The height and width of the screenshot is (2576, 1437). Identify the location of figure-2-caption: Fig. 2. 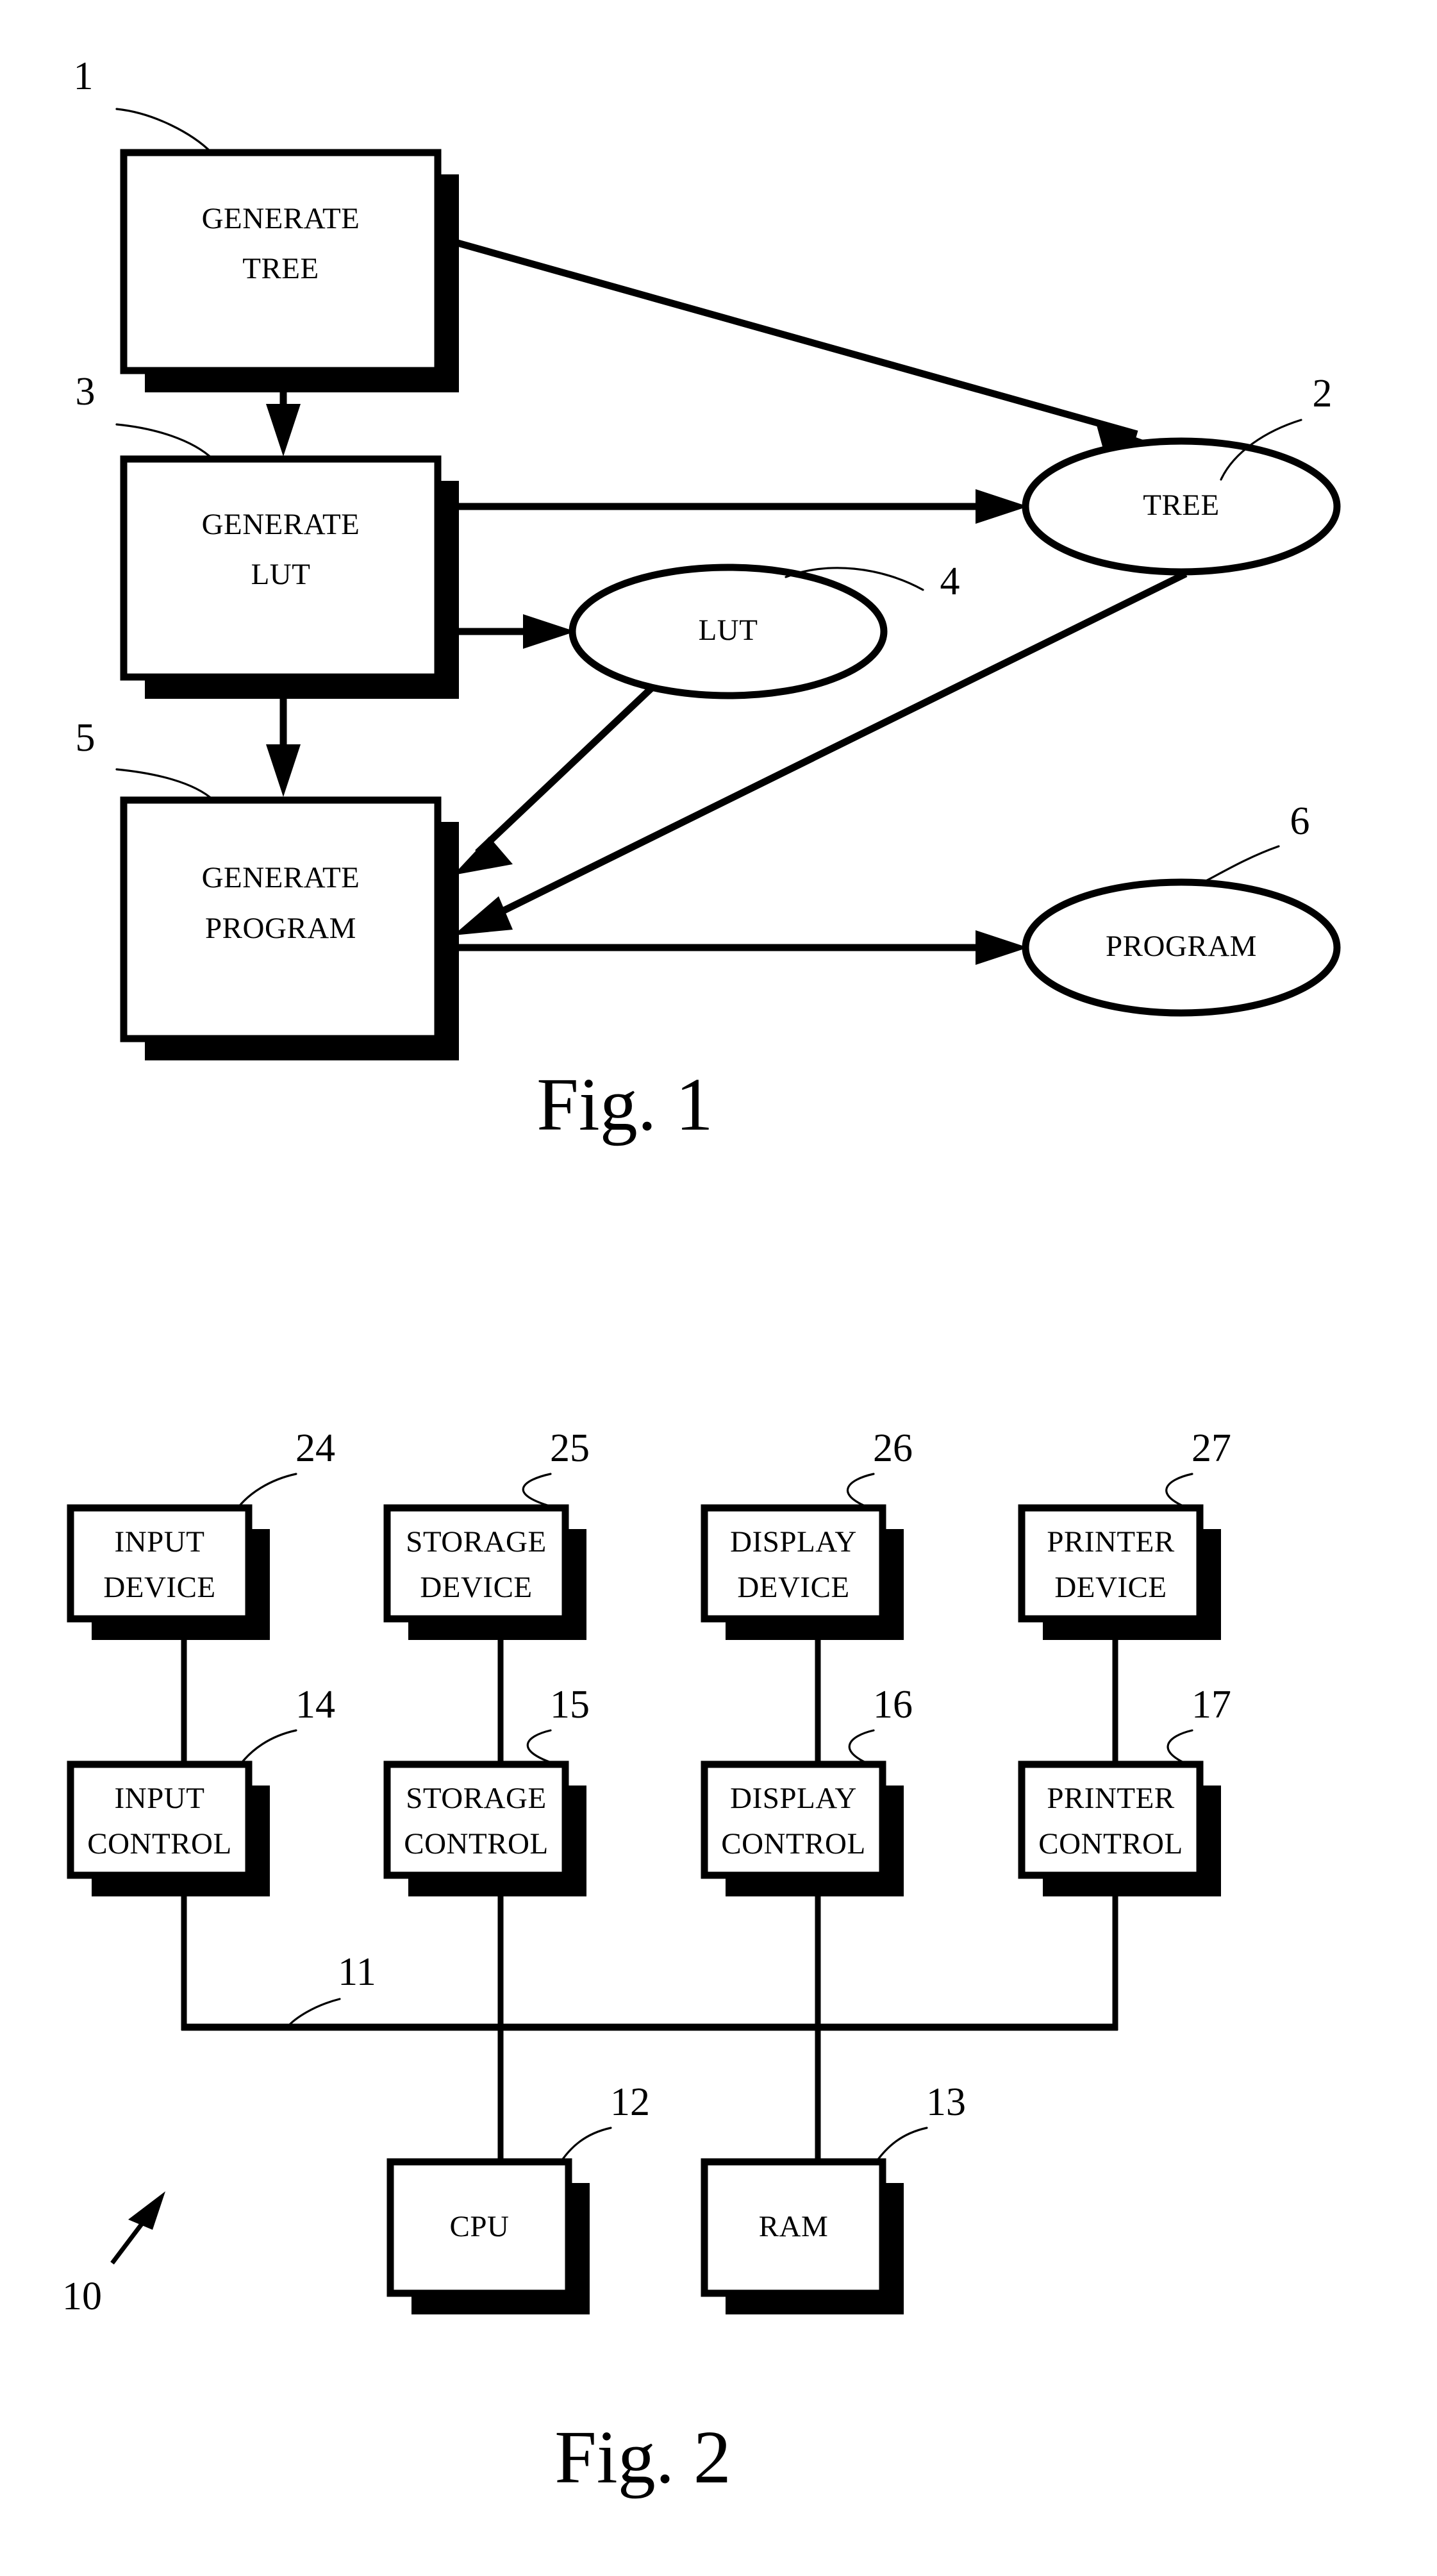
(642, 2457).